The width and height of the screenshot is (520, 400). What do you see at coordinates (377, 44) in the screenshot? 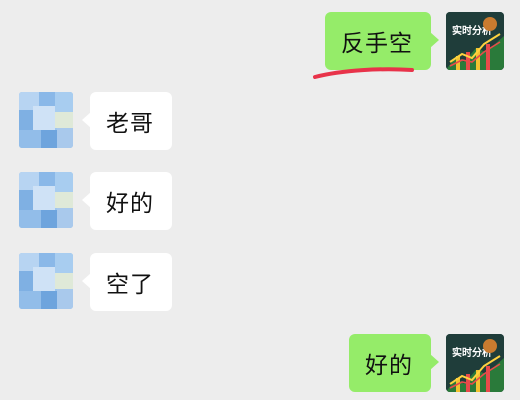
I see `message-text: 反手空` at bounding box center [377, 44].